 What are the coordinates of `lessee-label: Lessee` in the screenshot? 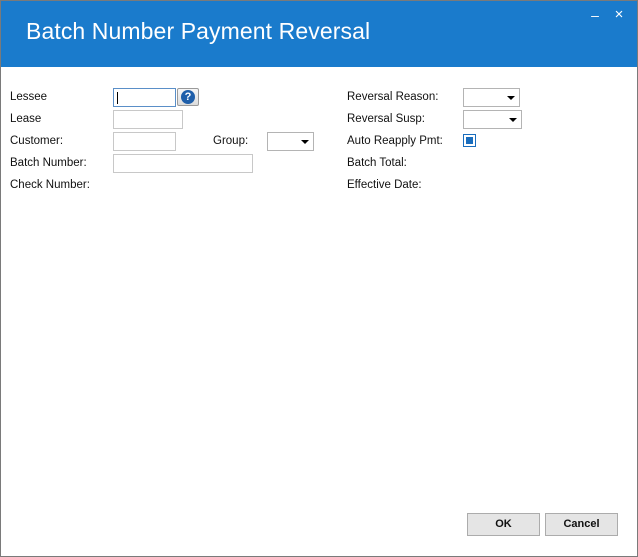 It's located at (29, 97).